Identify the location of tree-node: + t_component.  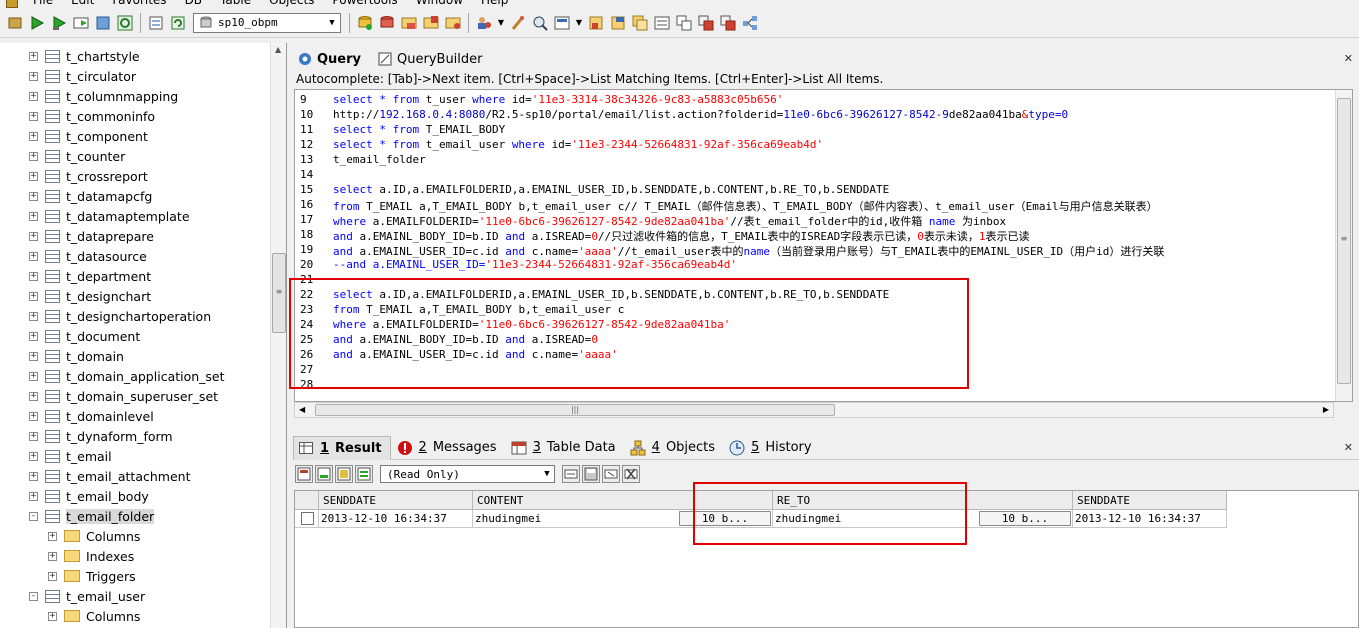
(88, 136).